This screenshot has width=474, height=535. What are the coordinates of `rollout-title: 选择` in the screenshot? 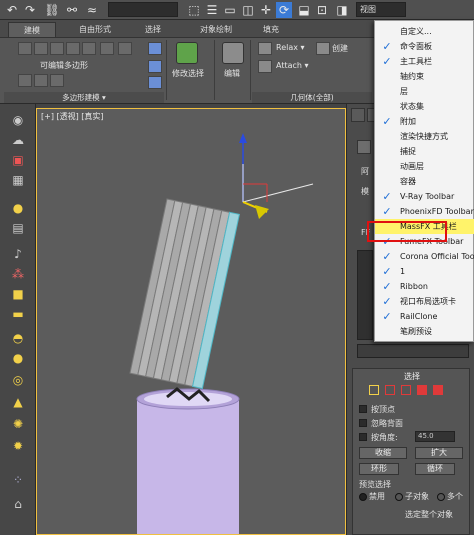 It's located at (412, 376).